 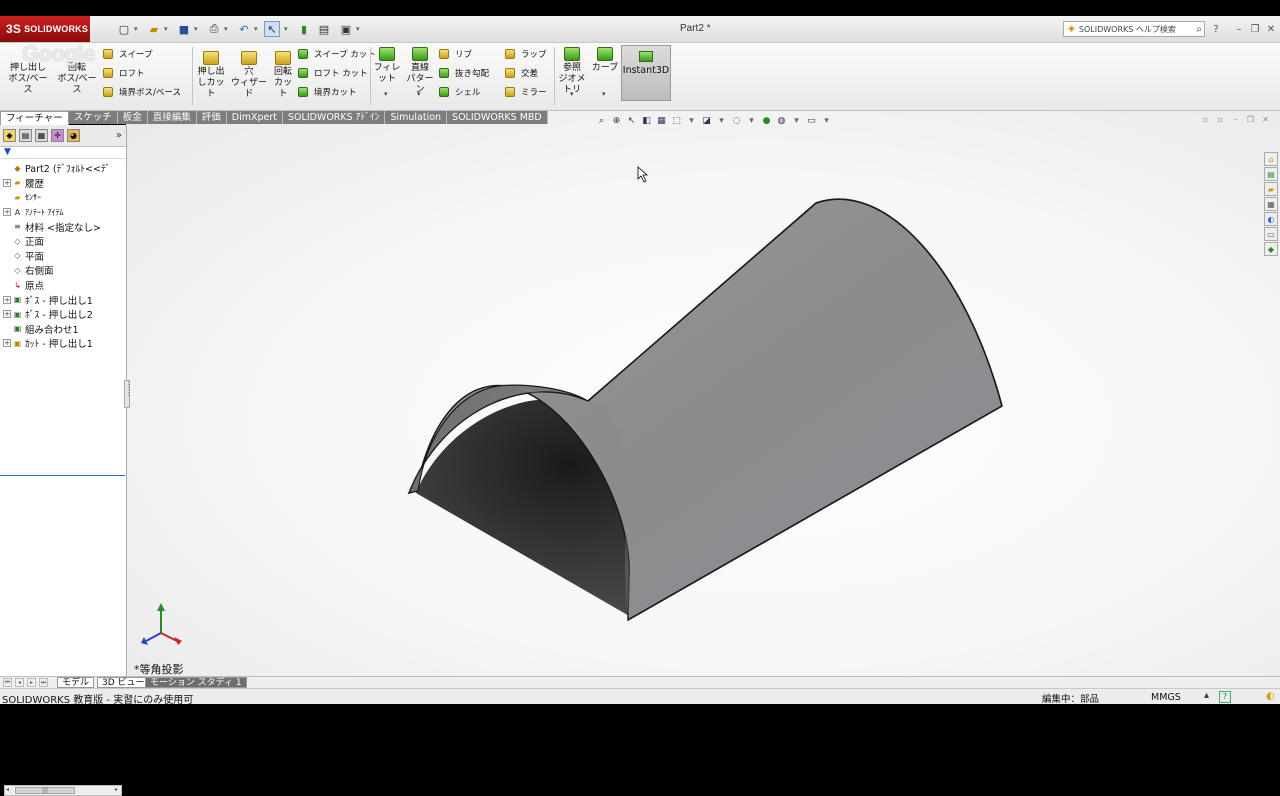 I want to click on appearances-icon: ◐, so click(x=1271, y=219).